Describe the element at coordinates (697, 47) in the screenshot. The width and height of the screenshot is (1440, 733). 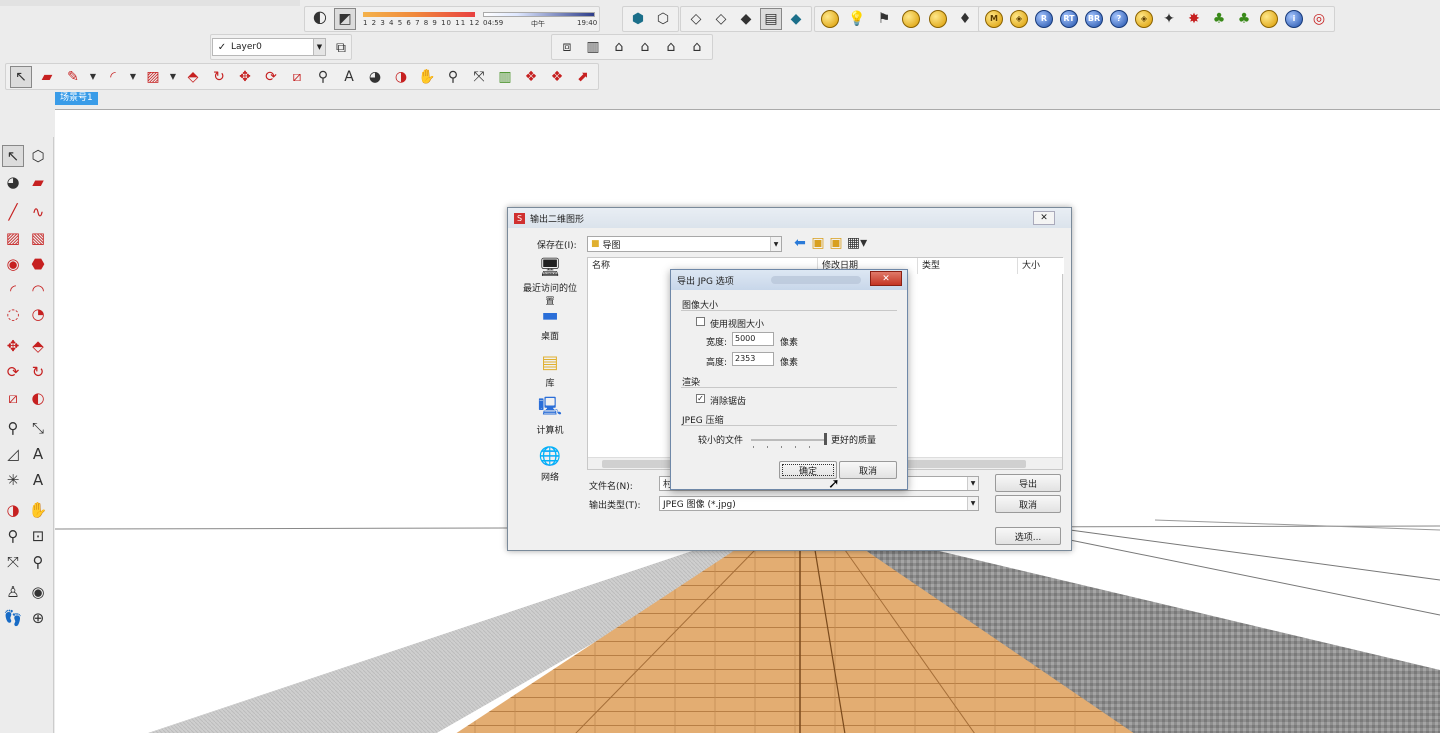
I see `building-icon: ⌂` at that location.